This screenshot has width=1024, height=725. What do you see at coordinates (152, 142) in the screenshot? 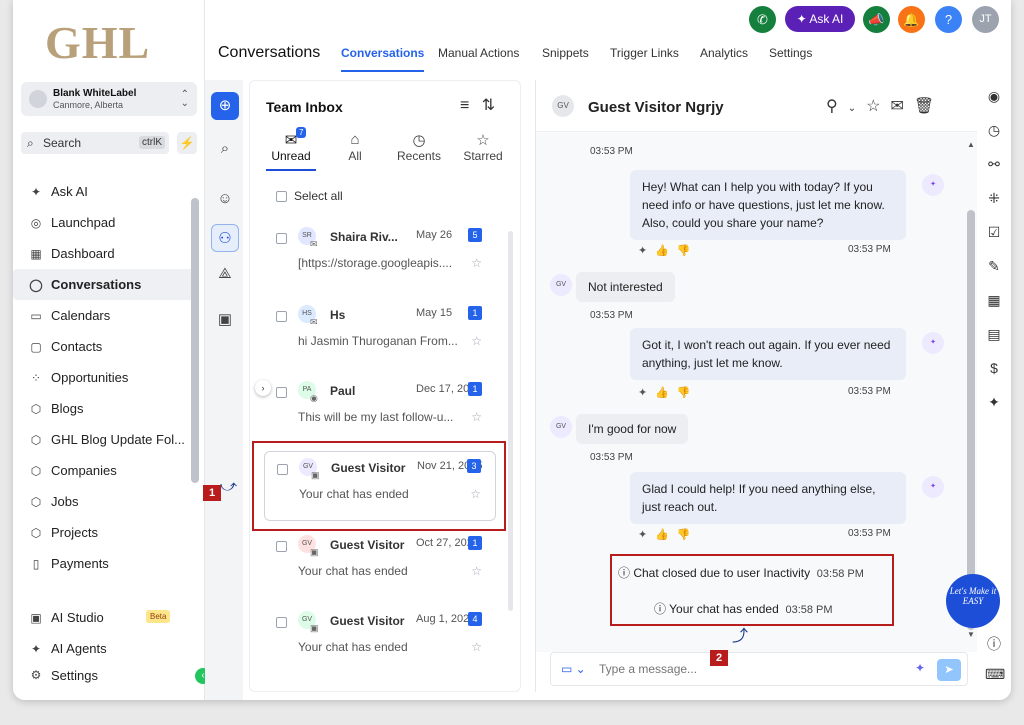
I see `search-shortcut: ctrlK` at bounding box center [152, 142].